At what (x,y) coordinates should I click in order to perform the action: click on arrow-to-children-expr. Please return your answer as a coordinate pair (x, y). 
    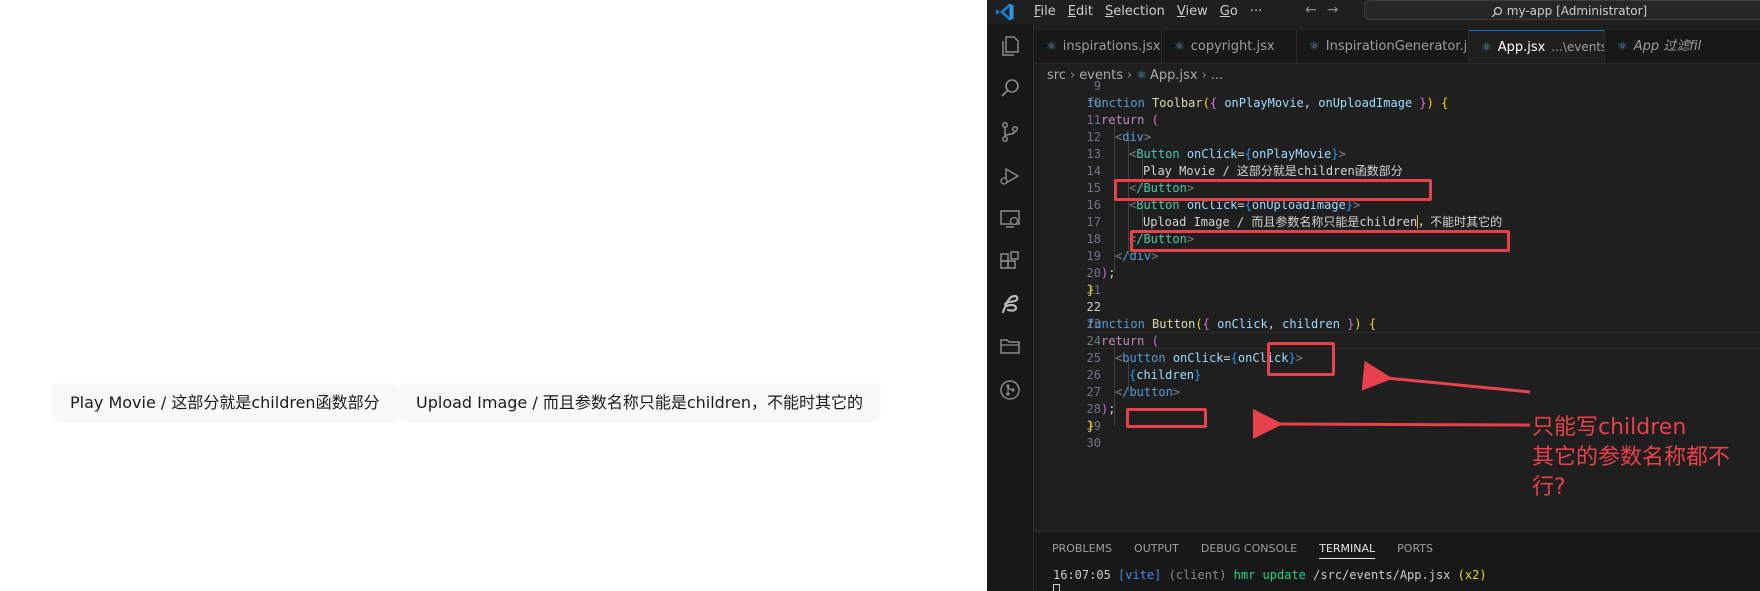
    Looking at the image, I should click on (1391, 423).